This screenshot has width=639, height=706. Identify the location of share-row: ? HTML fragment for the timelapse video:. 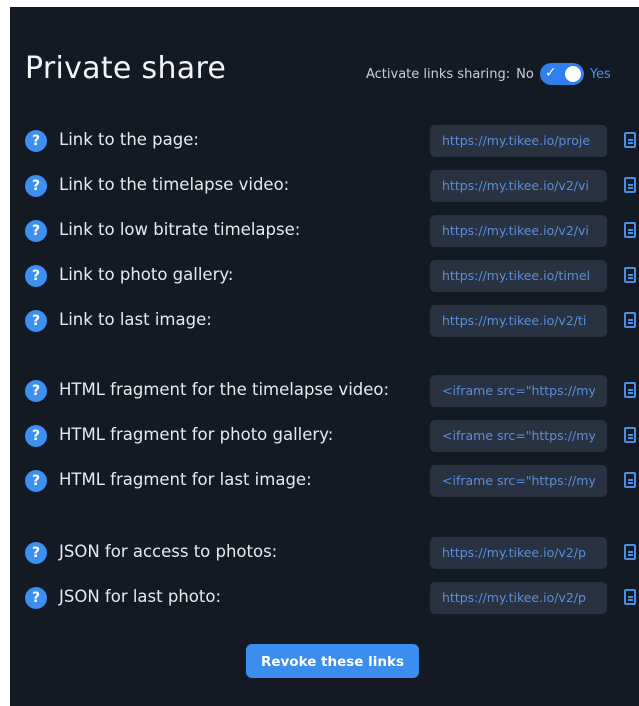
(332, 391).